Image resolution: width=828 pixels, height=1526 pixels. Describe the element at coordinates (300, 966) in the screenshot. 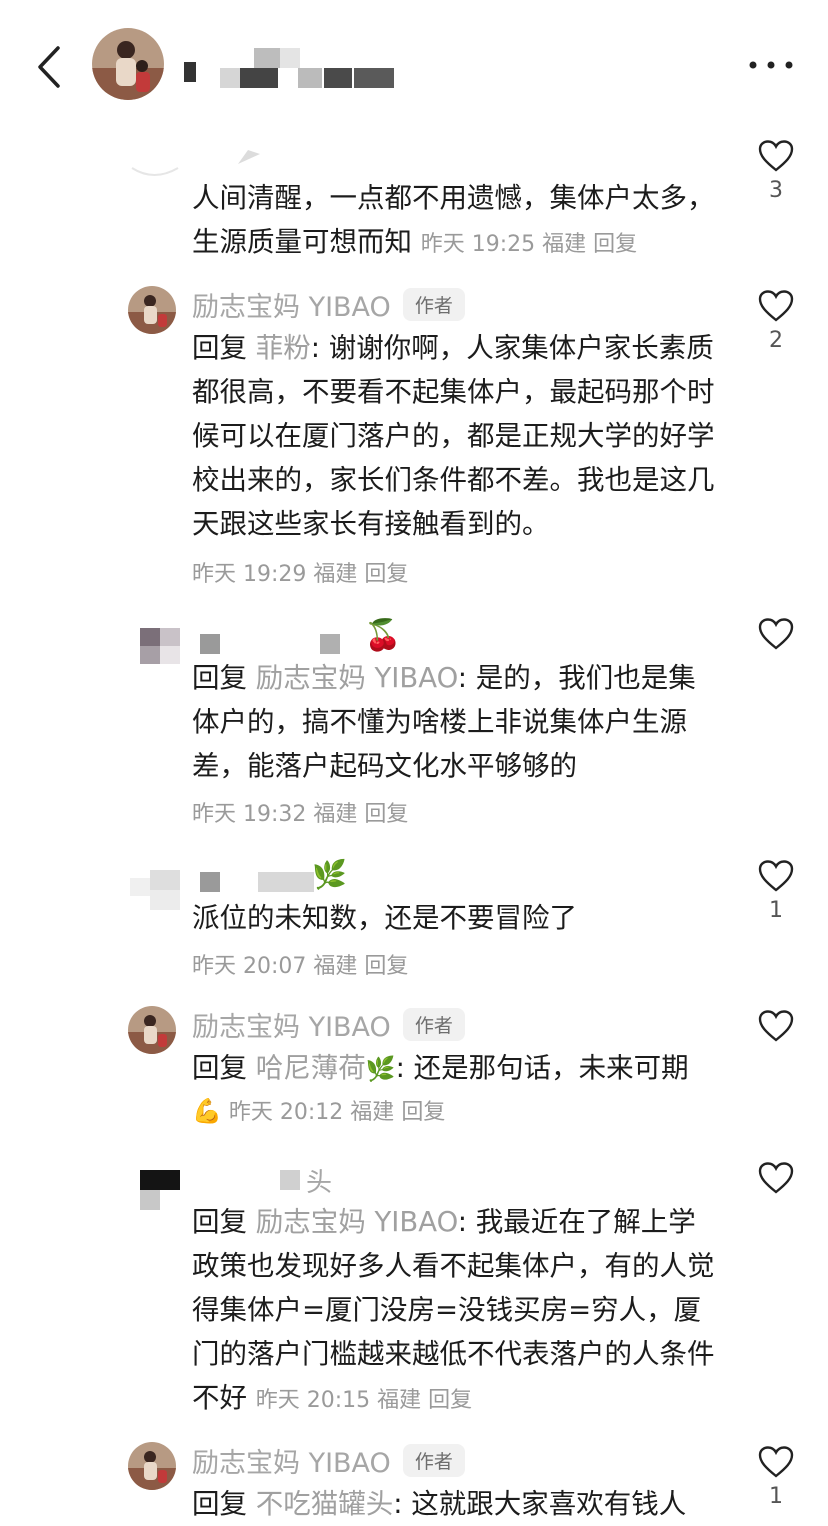

I see `comment-meta: 昨天 20:07 福建 回复` at that location.